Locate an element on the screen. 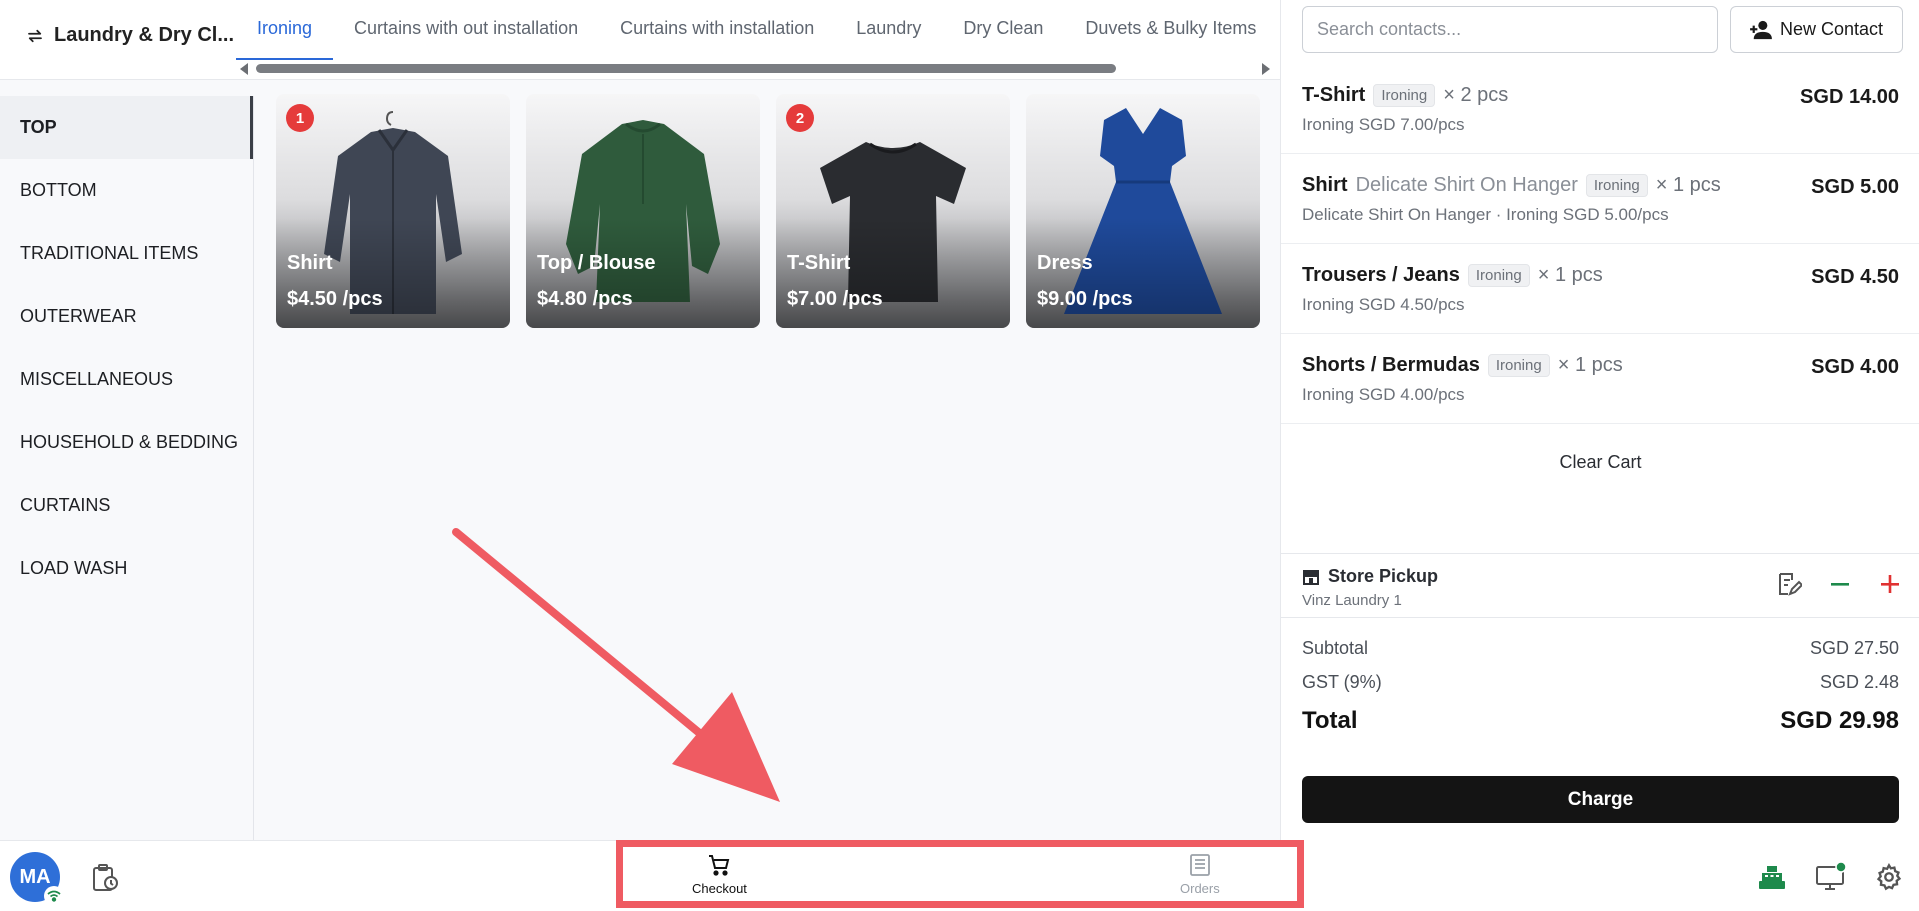  tab-laundry: Laundry is located at coordinates (888, 30).